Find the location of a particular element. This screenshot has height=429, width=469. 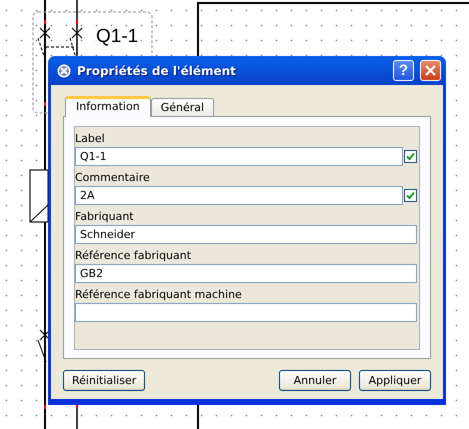

text-field: Q1-1 is located at coordinates (239, 156).